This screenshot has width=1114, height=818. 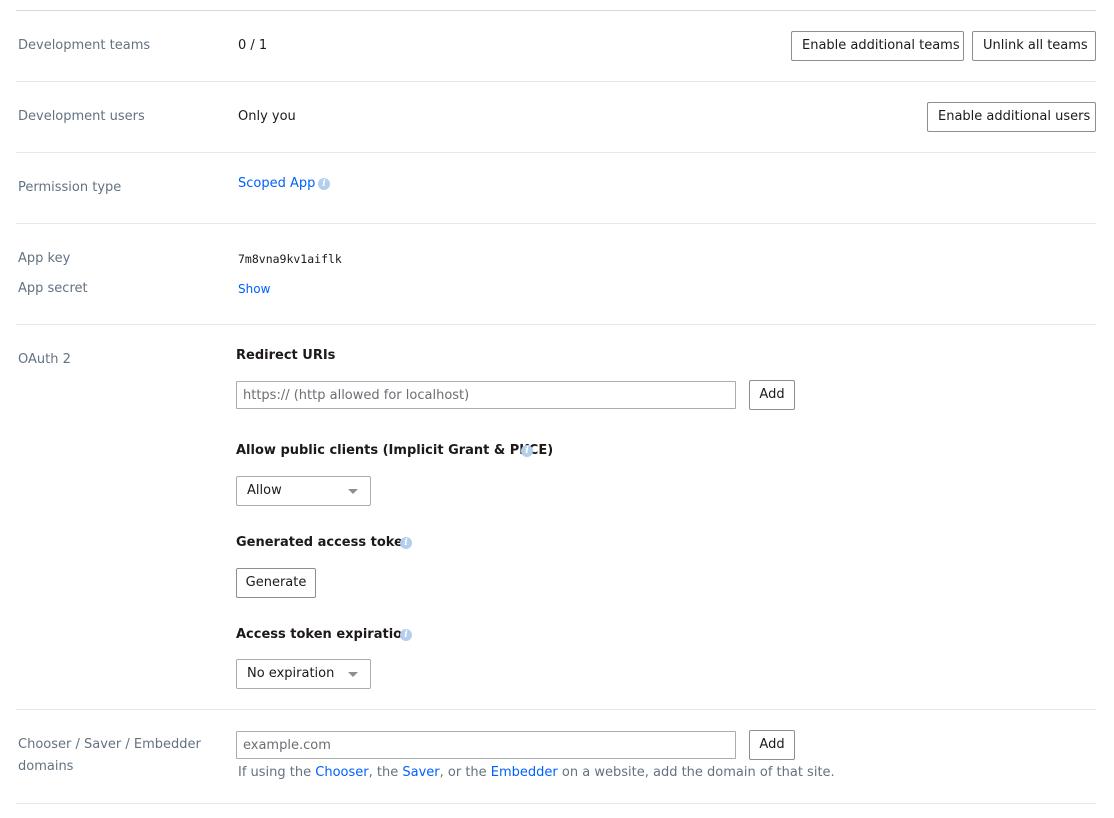 I want to click on generated-access-token-heading: Generated access token, so click(x=324, y=542).